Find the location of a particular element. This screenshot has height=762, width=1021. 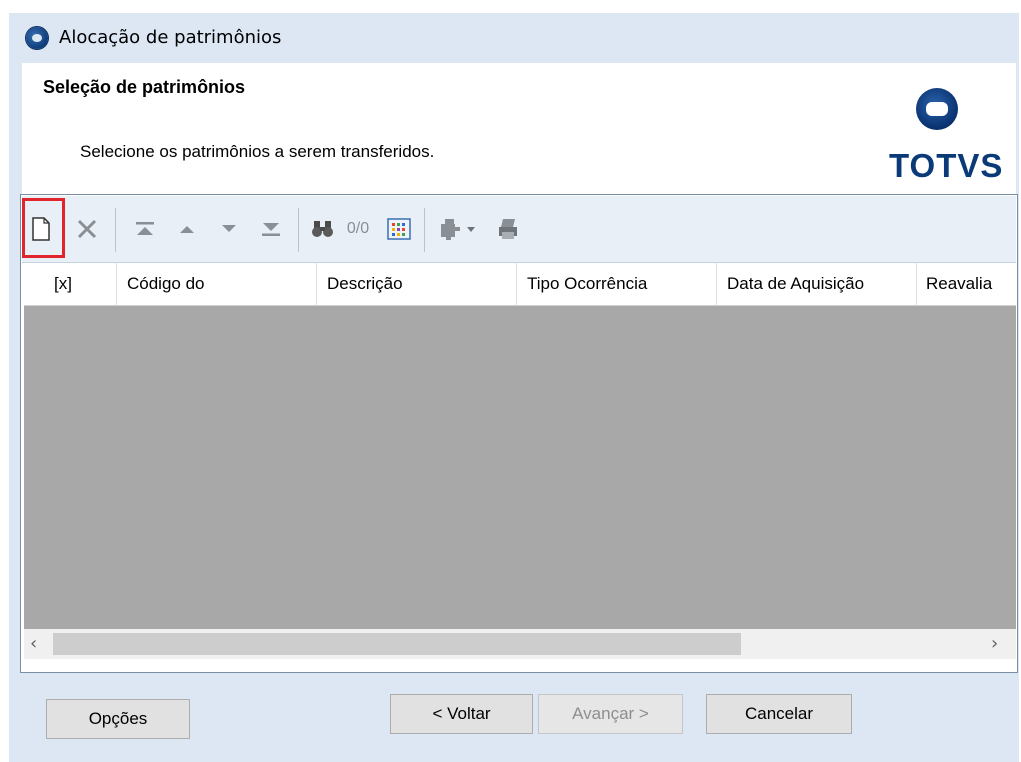

find-button is located at coordinates (323, 229).